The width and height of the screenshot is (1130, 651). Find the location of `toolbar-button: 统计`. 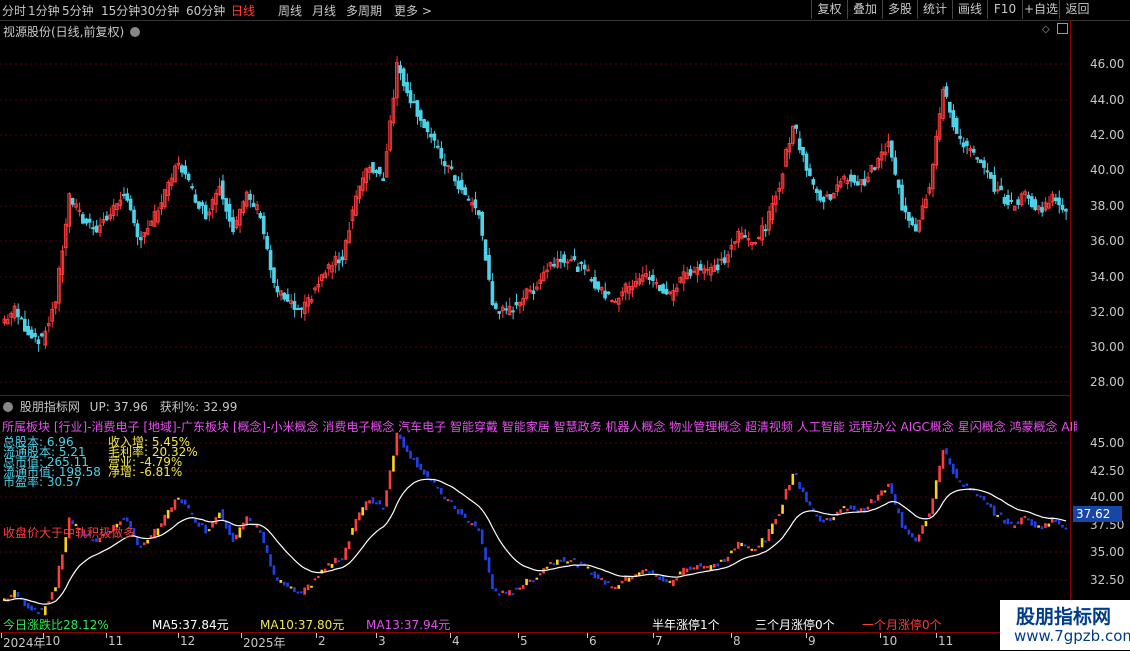

toolbar-button: 统计 is located at coordinates (934, 9).